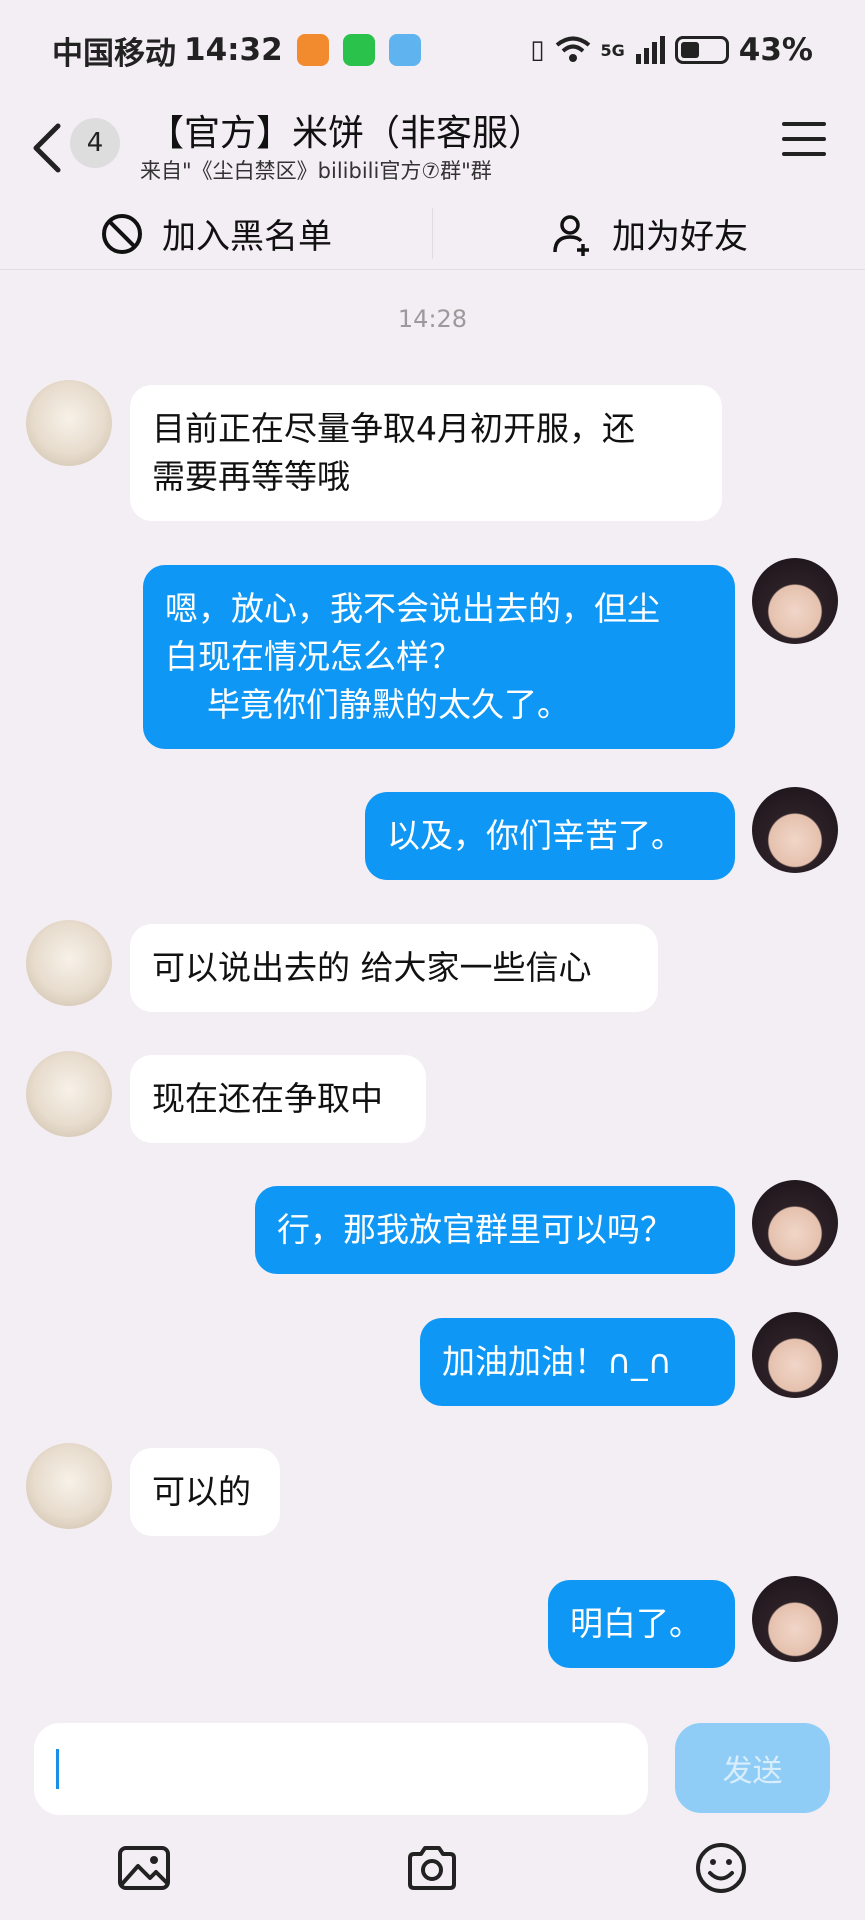 The image size is (865, 1920). I want to click on action-bar: 加入黑名单 加为好友, so click(432, 234).